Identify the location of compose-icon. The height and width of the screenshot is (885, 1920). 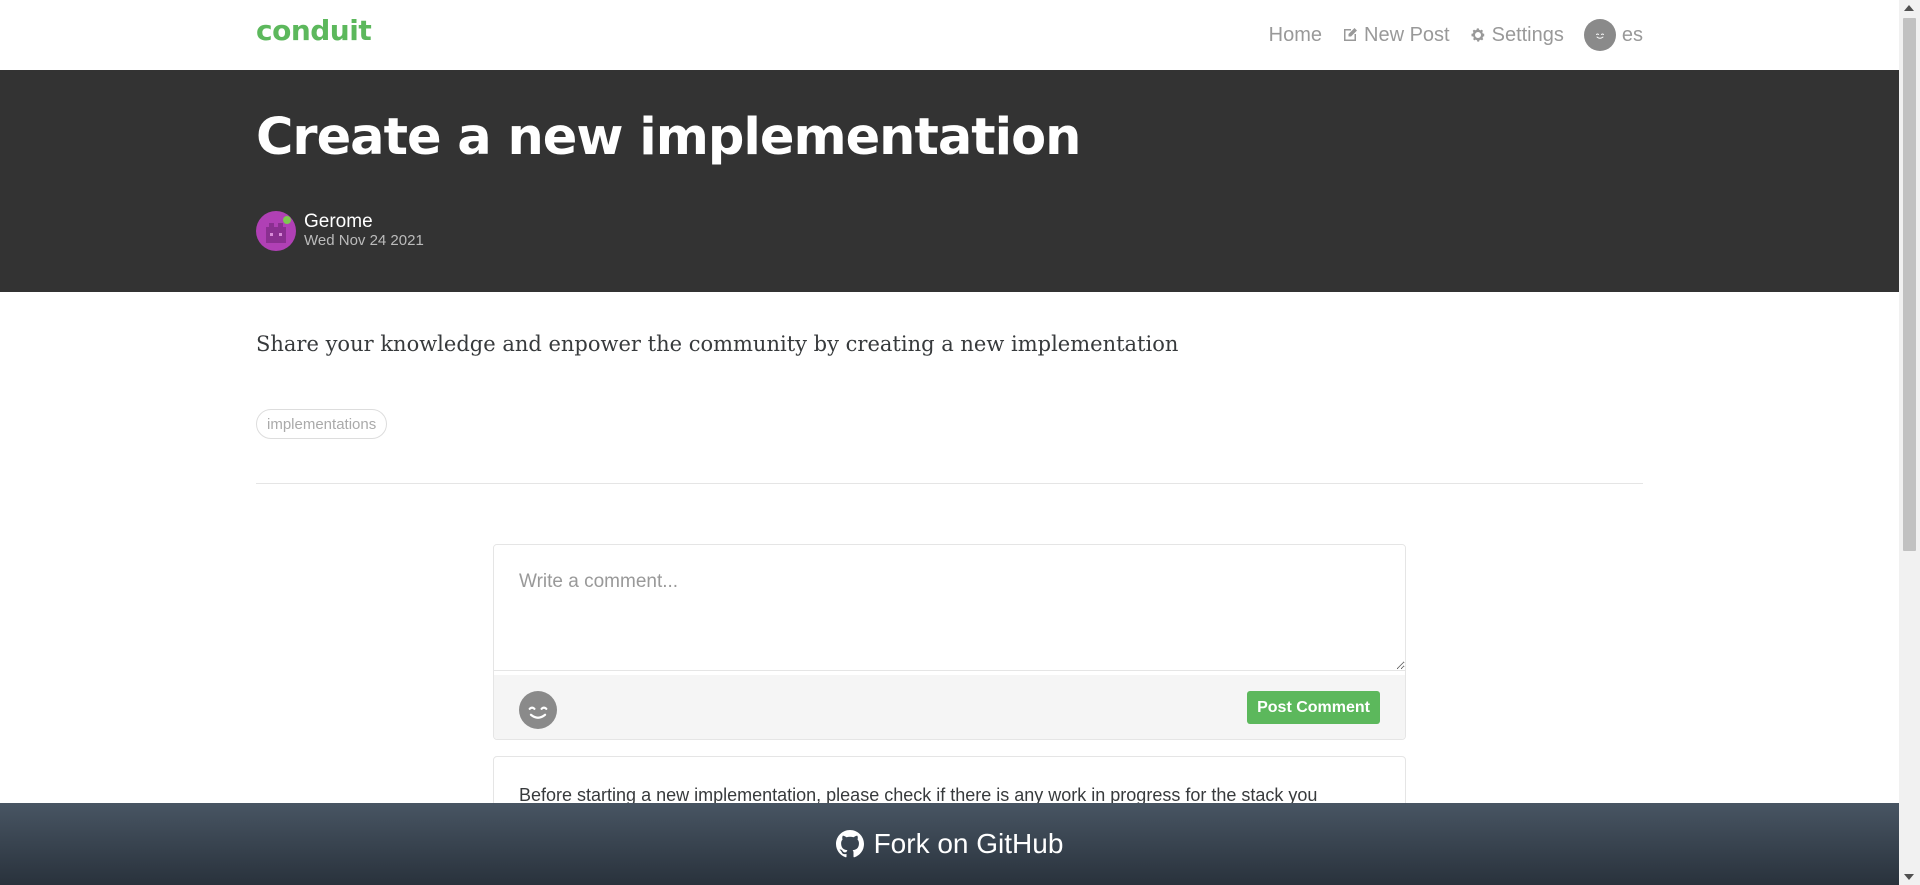
(1351, 34).